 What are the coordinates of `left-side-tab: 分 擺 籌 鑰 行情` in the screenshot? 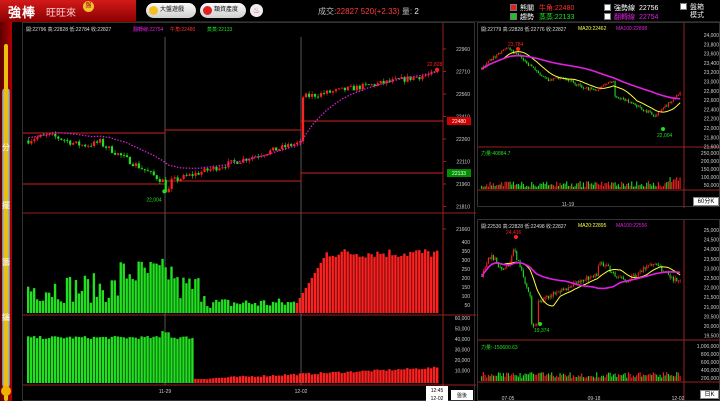 It's located at (6, 211).